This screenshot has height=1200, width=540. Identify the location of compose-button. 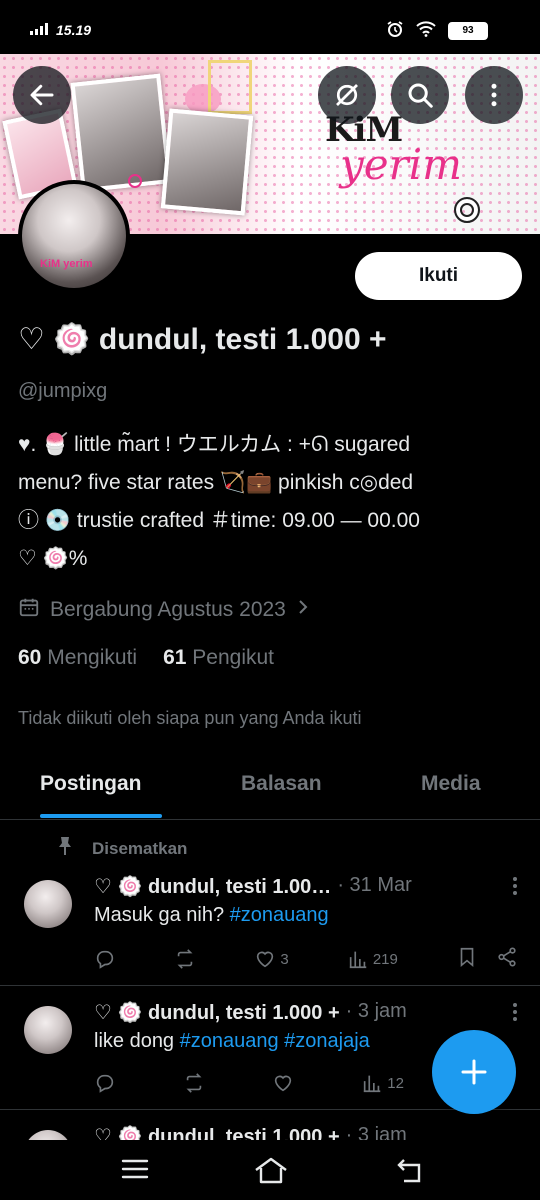
(474, 1072).